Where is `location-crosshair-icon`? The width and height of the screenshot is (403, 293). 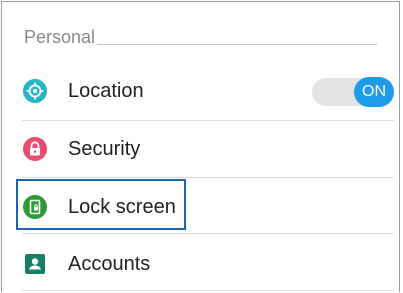
location-crosshair-icon is located at coordinates (35, 91).